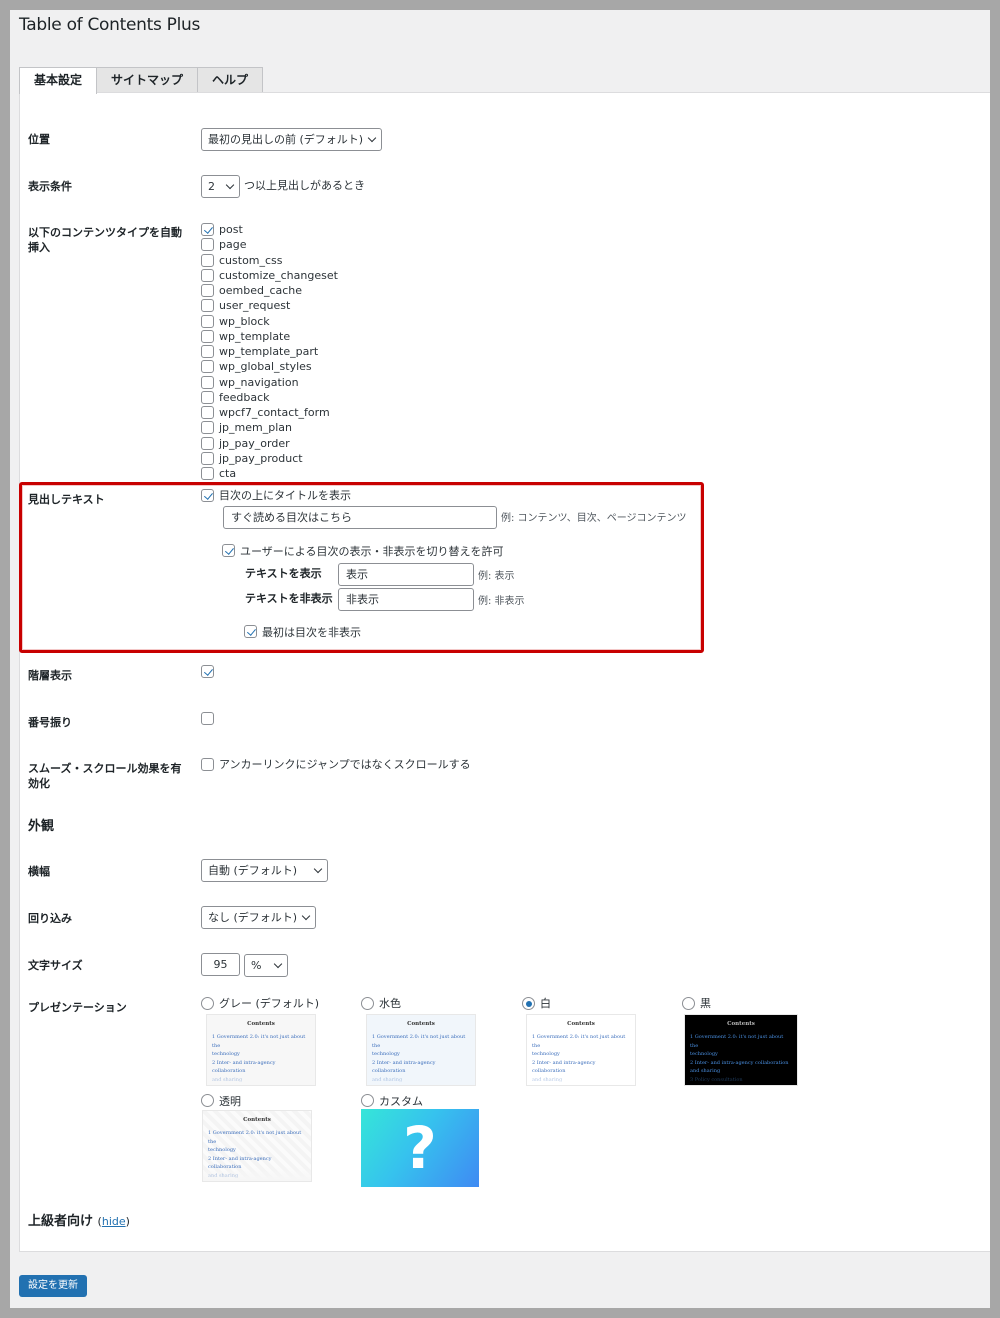 The height and width of the screenshot is (1318, 1000). What do you see at coordinates (367, 1100) in the screenshot?
I see `presentation-radio-custom` at bounding box center [367, 1100].